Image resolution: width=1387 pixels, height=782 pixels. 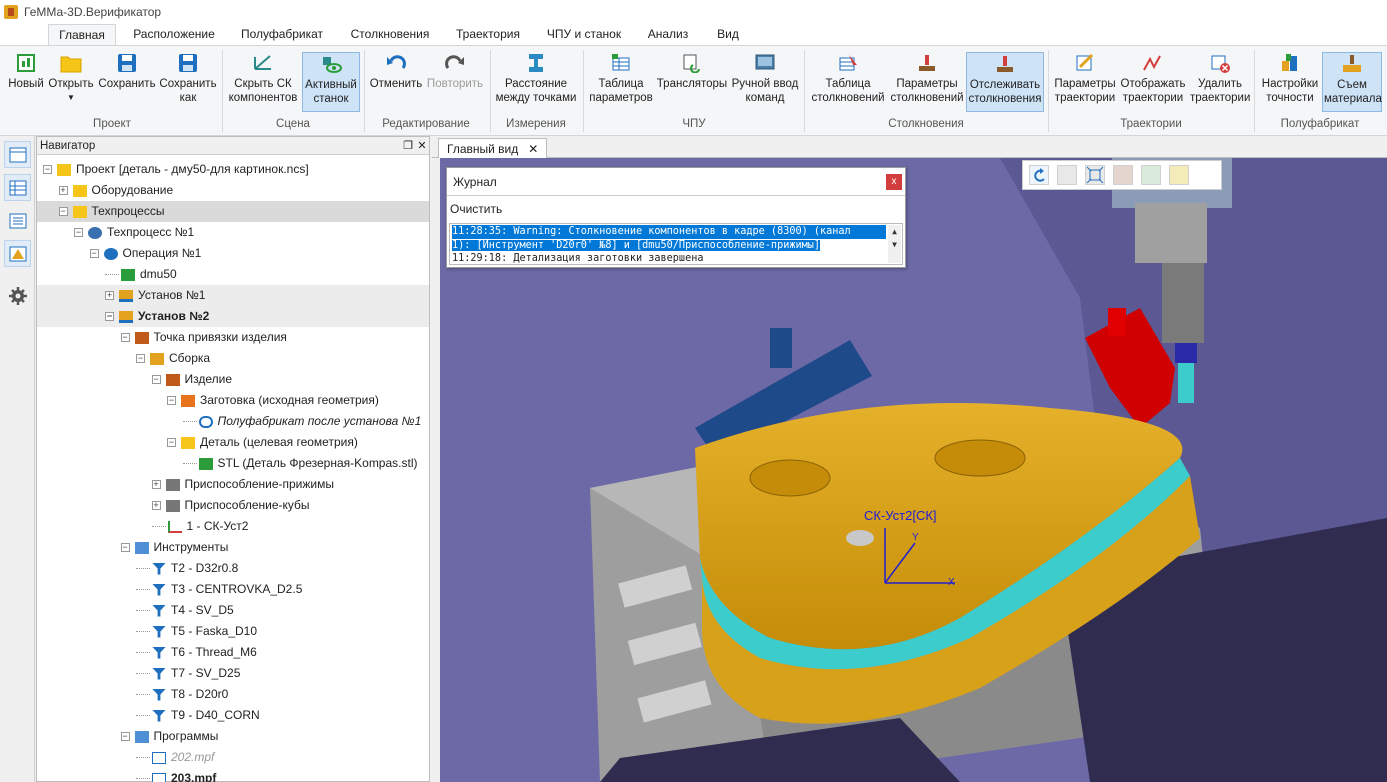 I want to click on section-view-icon, so click(x=1123, y=175).